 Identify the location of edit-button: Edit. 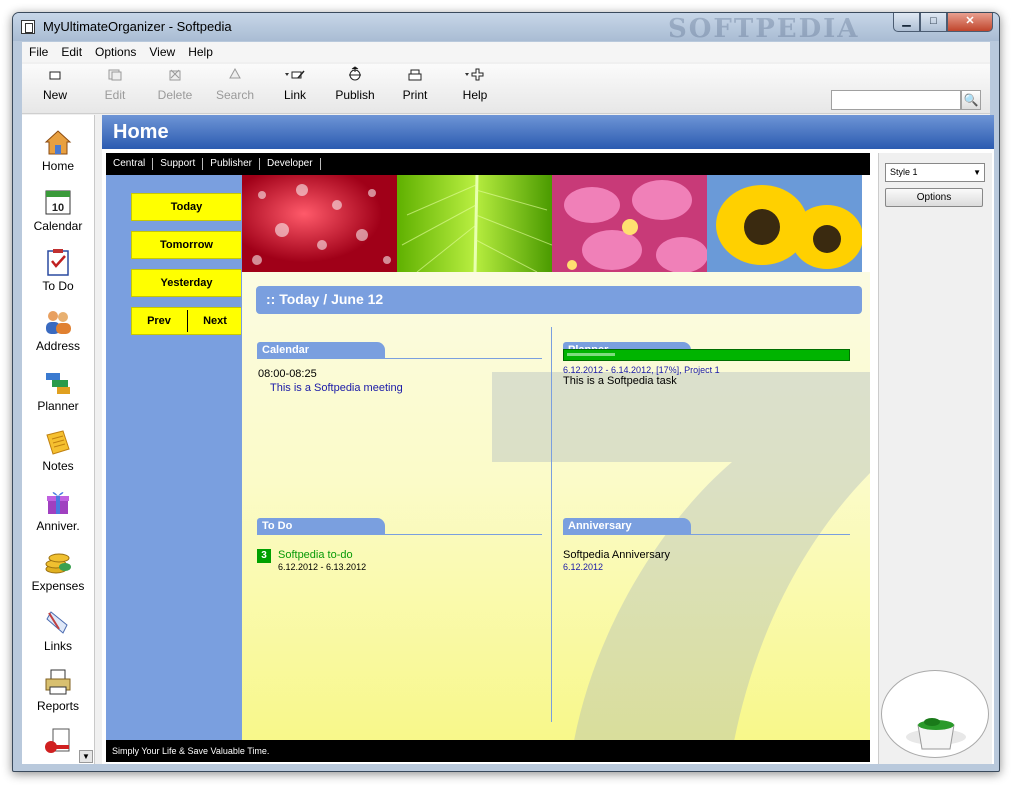
(115, 88).